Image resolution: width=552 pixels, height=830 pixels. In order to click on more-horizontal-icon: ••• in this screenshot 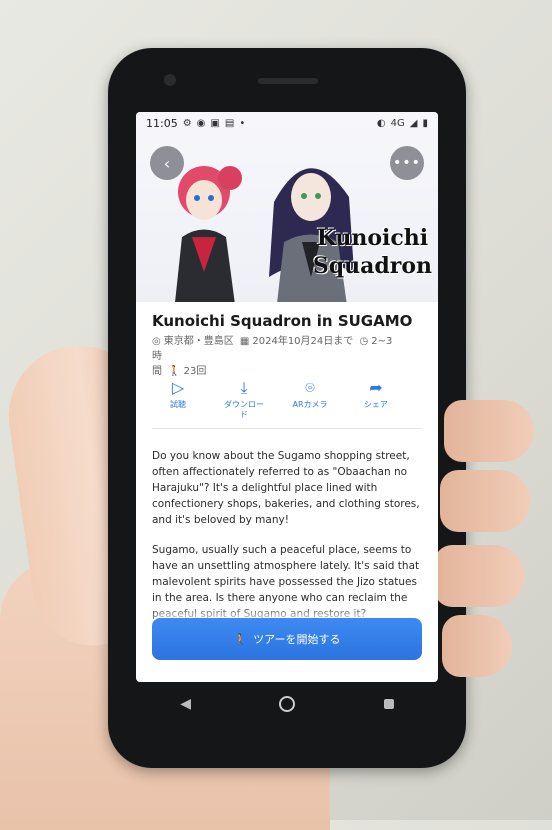, I will do `click(407, 163)`.